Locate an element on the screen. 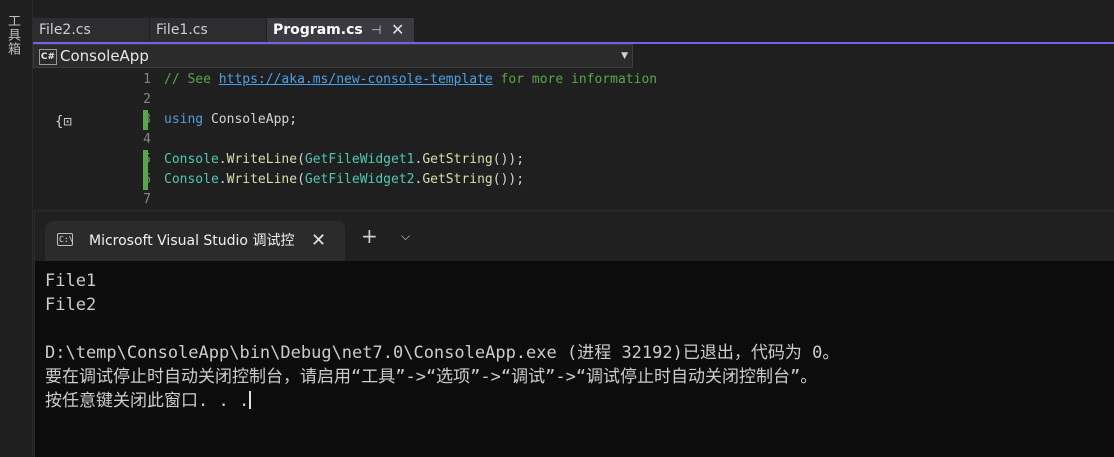  console-tab-title: Microsoft Visual Studio 调试控制台 is located at coordinates (192, 241).